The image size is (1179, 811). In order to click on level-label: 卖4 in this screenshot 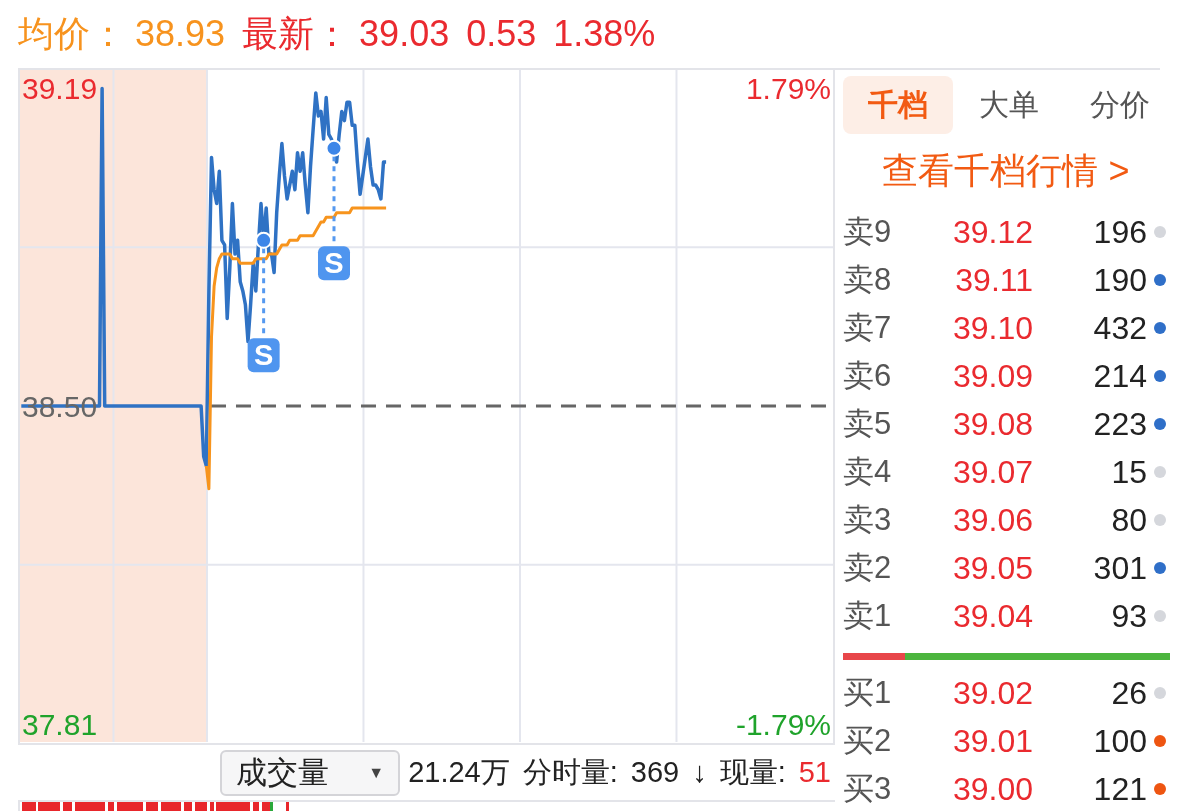, I will do `click(868, 472)`.